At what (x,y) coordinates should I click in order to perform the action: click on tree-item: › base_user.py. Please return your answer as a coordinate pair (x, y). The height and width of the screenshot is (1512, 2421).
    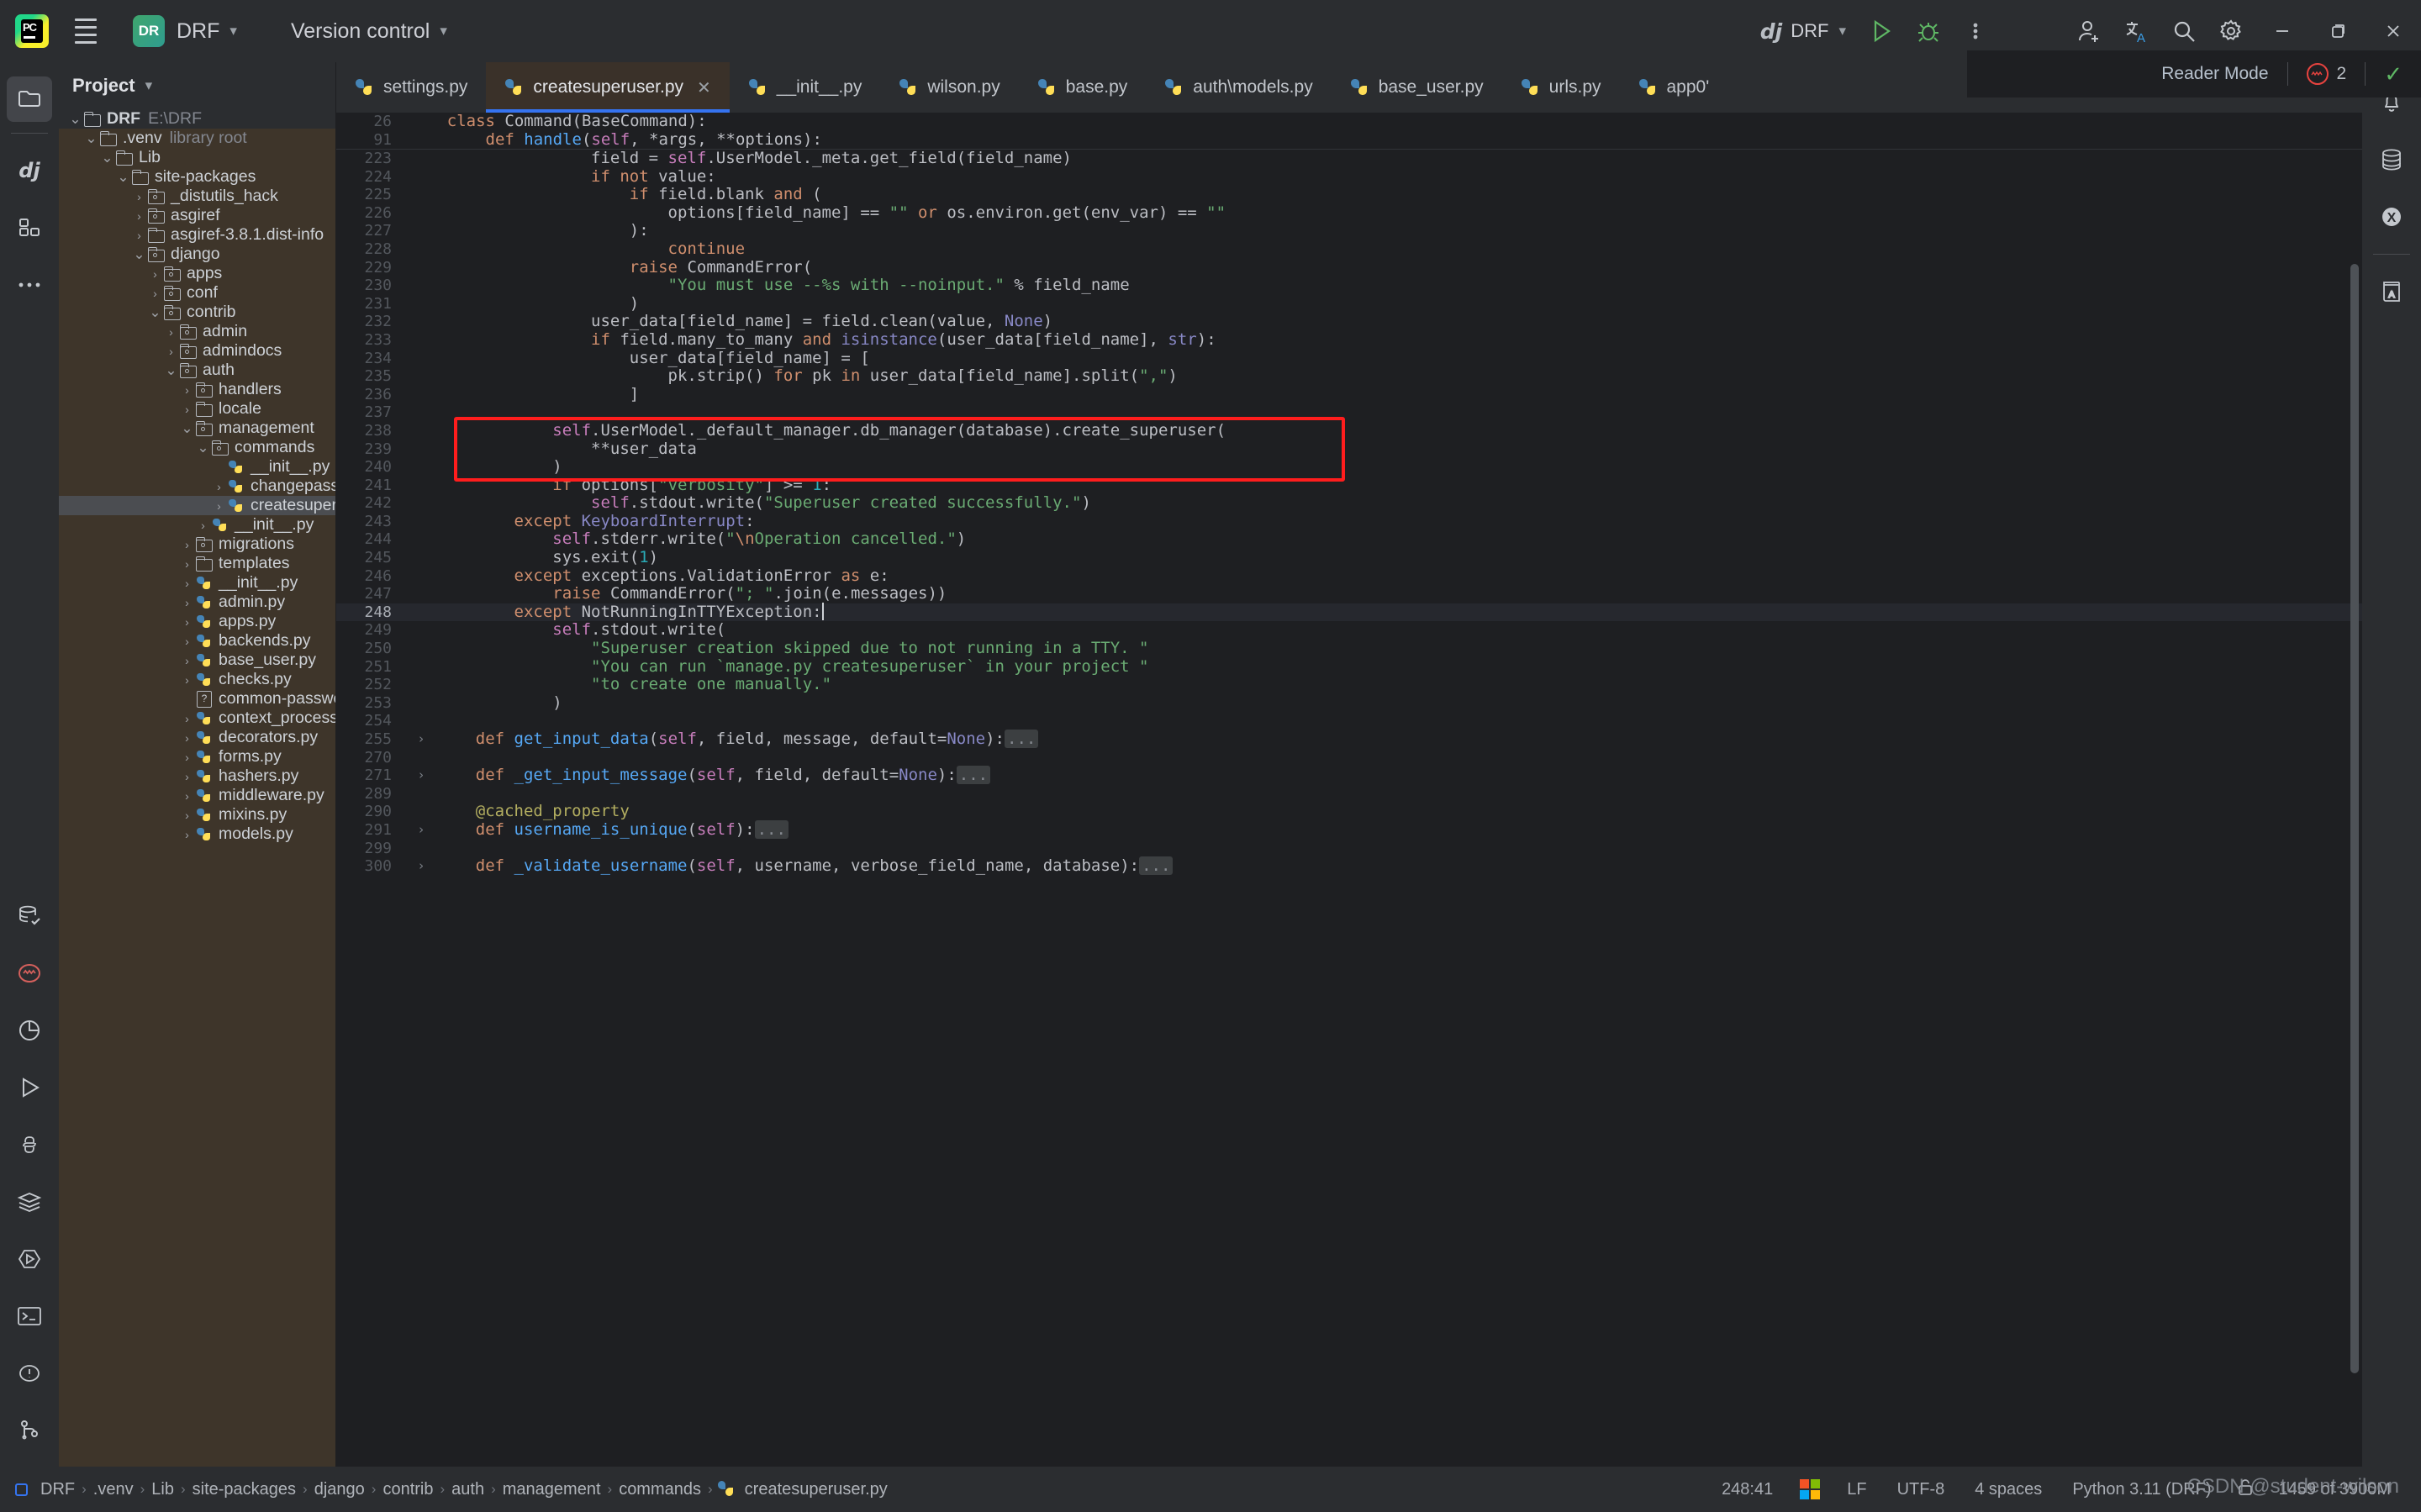
    Looking at the image, I should click on (197, 660).